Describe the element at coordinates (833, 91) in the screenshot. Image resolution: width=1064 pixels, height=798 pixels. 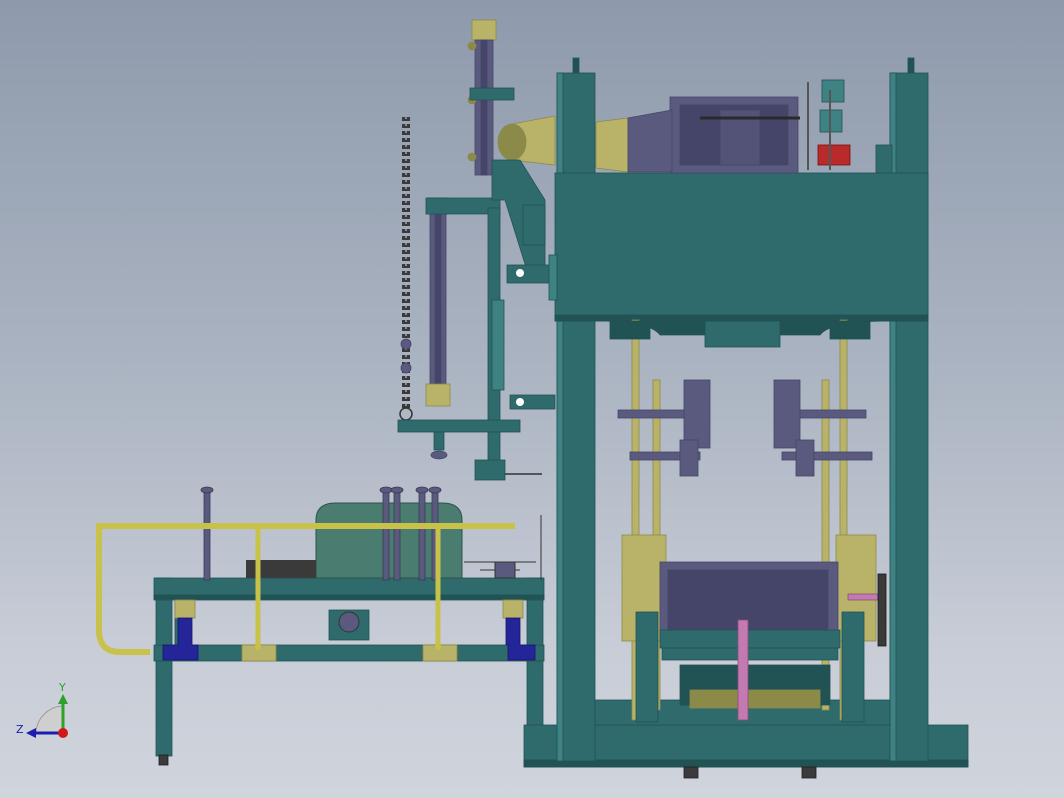
I see `gauge-box` at that location.